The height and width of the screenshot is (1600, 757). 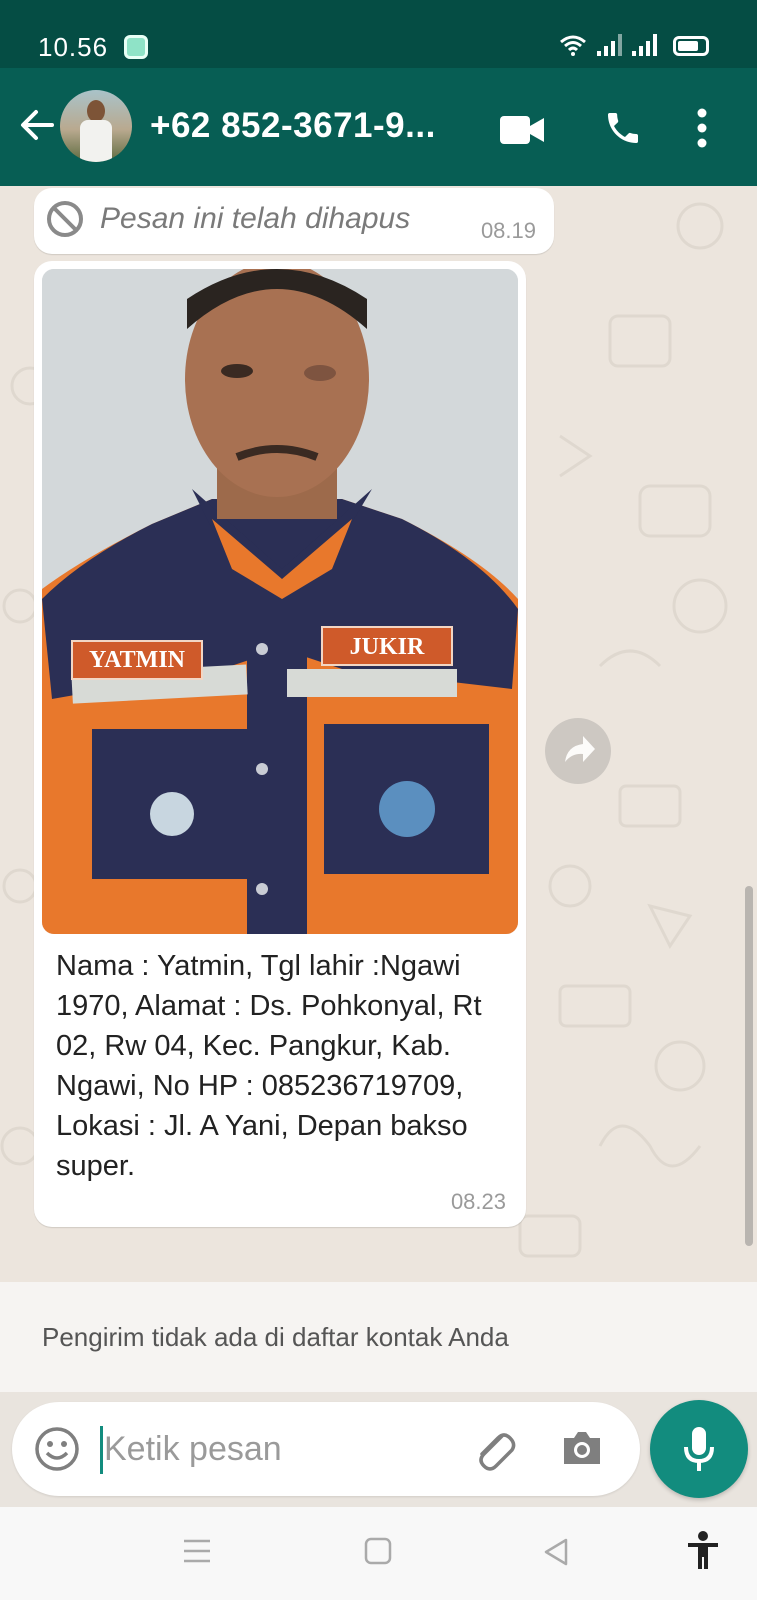 What do you see at coordinates (691, 46) in the screenshot?
I see `battery-icon` at bounding box center [691, 46].